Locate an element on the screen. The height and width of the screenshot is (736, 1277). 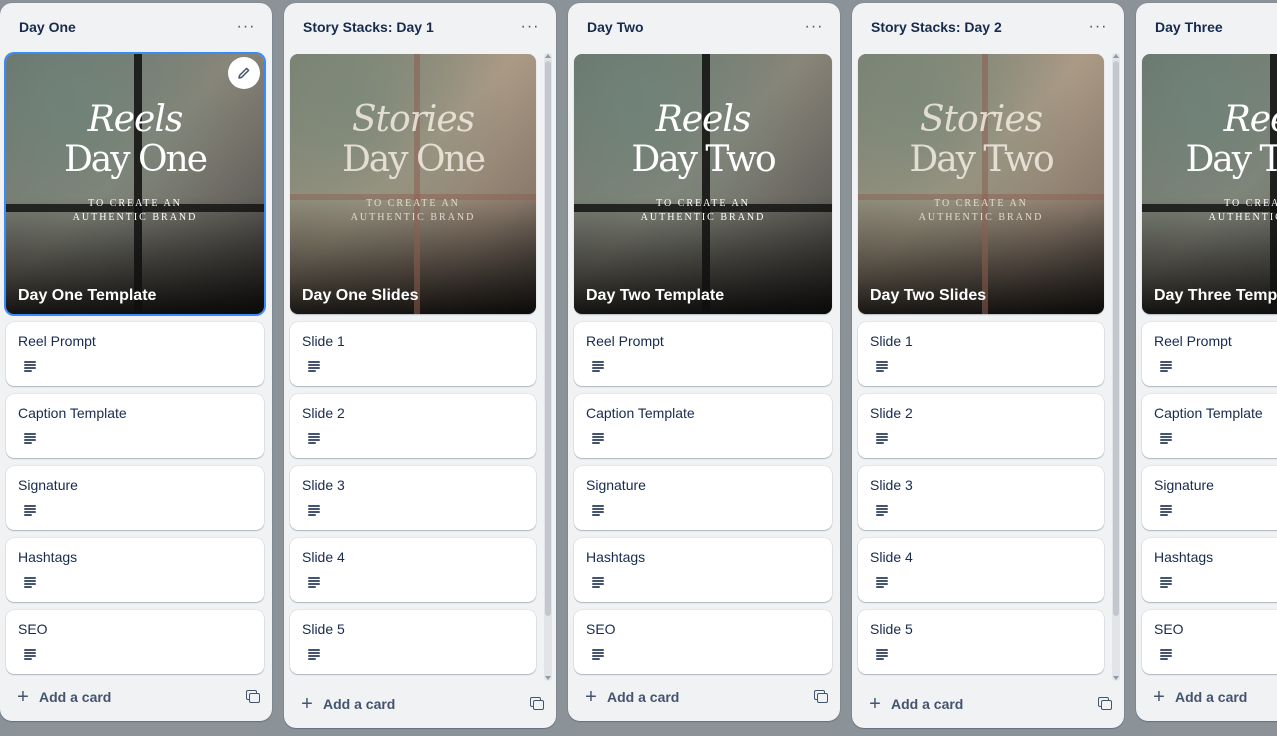
cover-headline: Reels Day Three is located at coordinates (1231, 139).